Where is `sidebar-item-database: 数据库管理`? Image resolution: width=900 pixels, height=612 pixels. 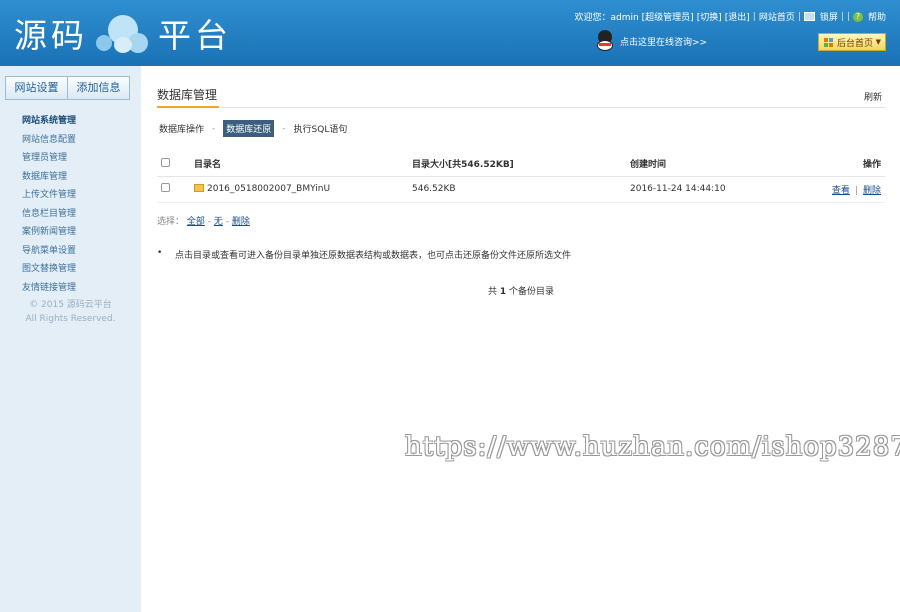 sidebar-item-database: 数据库管理 is located at coordinates (49, 177).